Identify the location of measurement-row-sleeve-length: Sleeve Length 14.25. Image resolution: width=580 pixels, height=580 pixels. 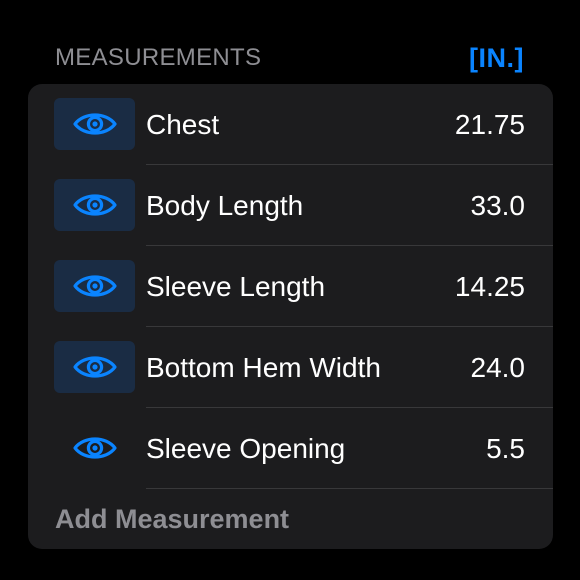
(290, 286).